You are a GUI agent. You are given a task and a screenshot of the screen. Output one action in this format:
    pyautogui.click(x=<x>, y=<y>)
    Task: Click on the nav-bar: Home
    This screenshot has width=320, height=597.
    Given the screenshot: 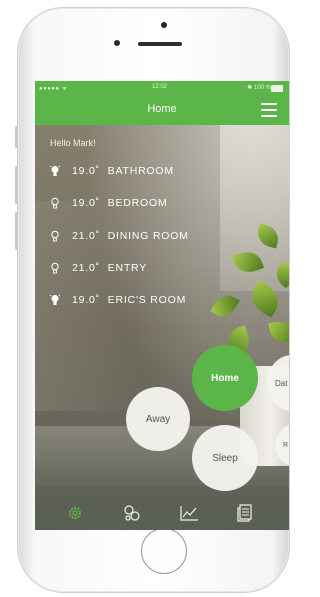 What is the action you would take?
    pyautogui.click(x=162, y=110)
    